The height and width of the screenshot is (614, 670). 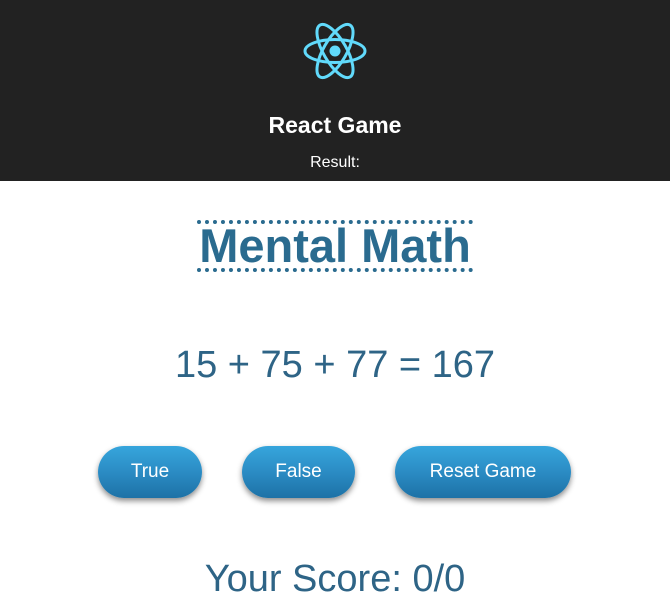 I want to click on score-display: Your Score: 0/0, so click(x=335, y=579).